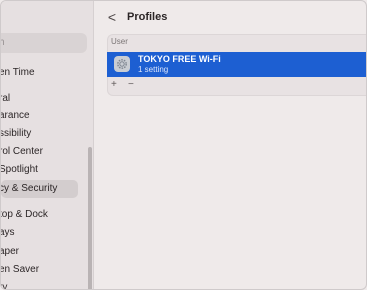  Describe the element at coordinates (17, 72) in the screenshot. I see `sidebar-item-label: en Time` at that location.